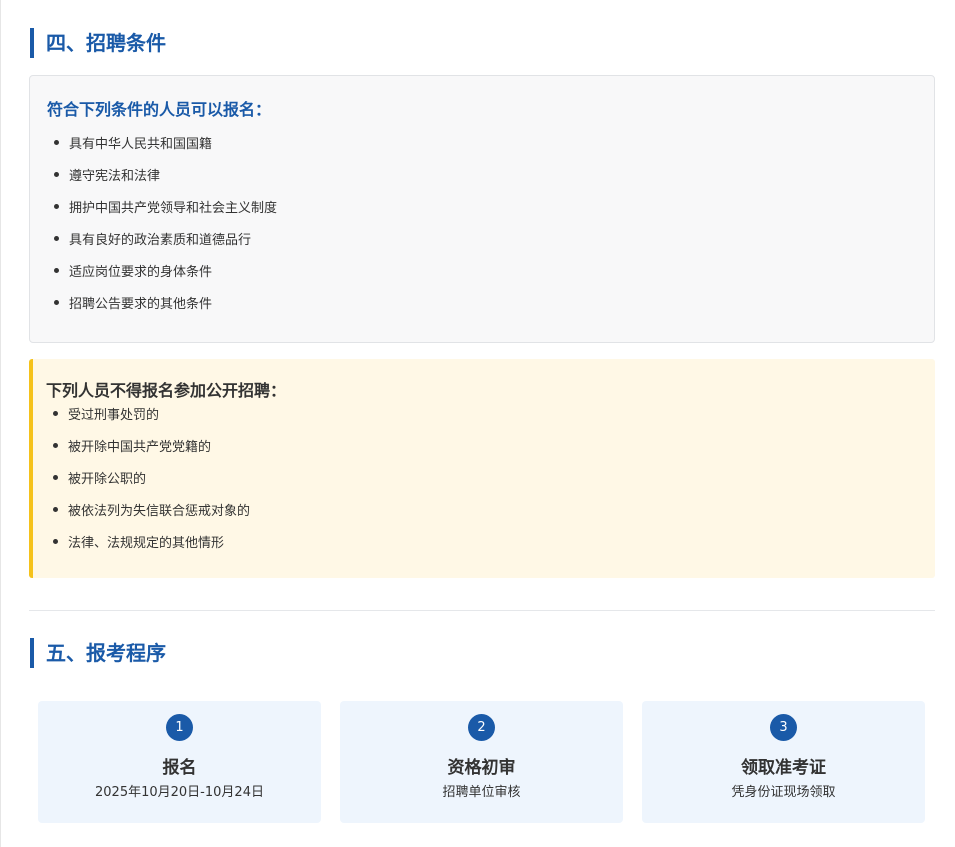 Image resolution: width=955 pixels, height=847 pixels. Describe the element at coordinates (481, 792) in the screenshot. I see `step-description: 招聘单位审核` at that location.